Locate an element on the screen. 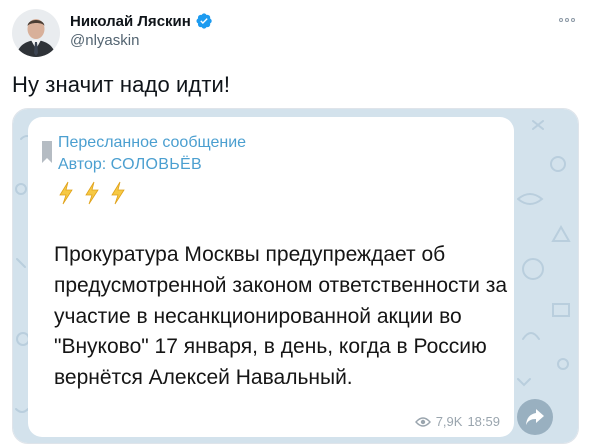  message-time: 18:59 is located at coordinates (483, 421).